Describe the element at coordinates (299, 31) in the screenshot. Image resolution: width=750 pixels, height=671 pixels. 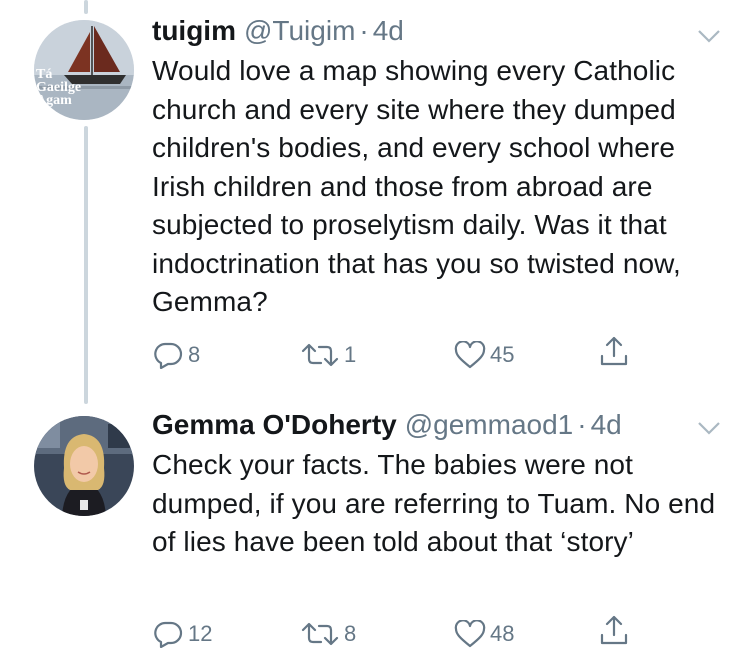
I see `user-handle: @Tuigim` at that location.